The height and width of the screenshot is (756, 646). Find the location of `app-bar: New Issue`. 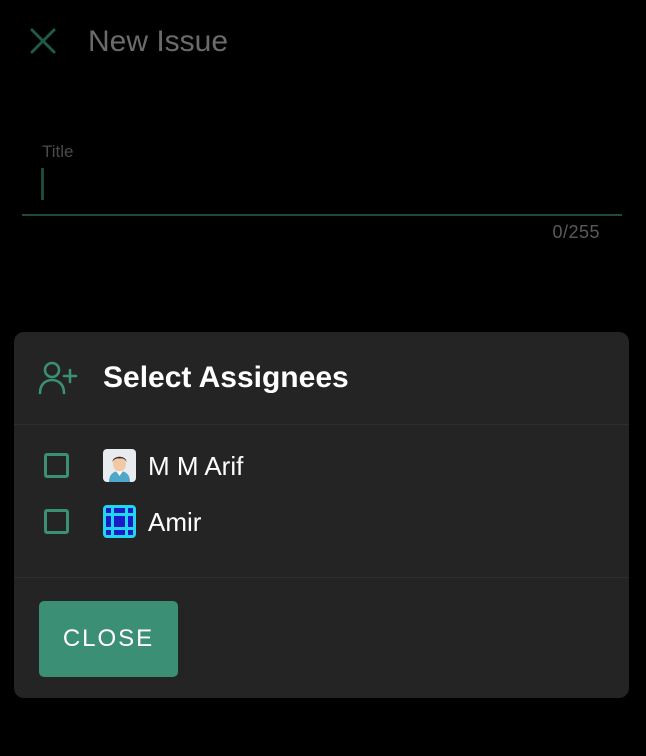

app-bar: New Issue is located at coordinates (323, 42).